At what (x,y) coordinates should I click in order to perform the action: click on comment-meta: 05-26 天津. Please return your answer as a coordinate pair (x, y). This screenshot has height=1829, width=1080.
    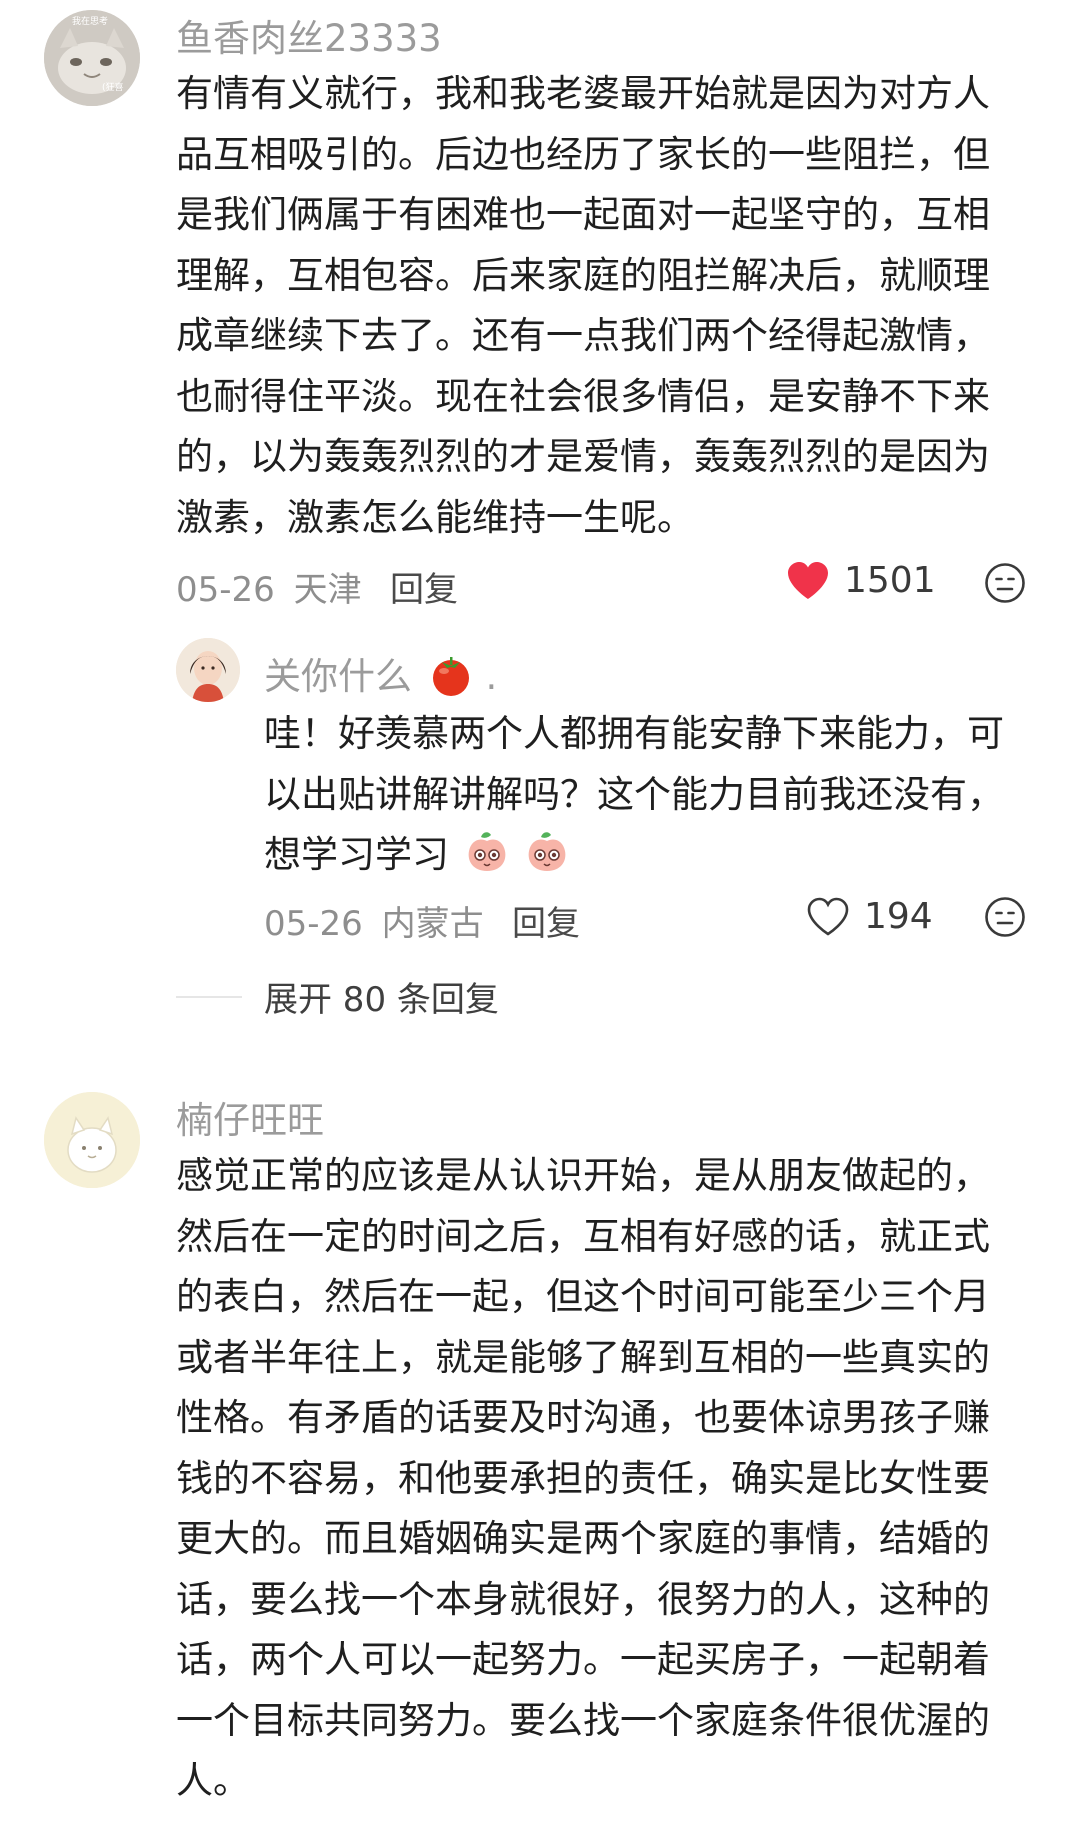
    Looking at the image, I should click on (269, 586).